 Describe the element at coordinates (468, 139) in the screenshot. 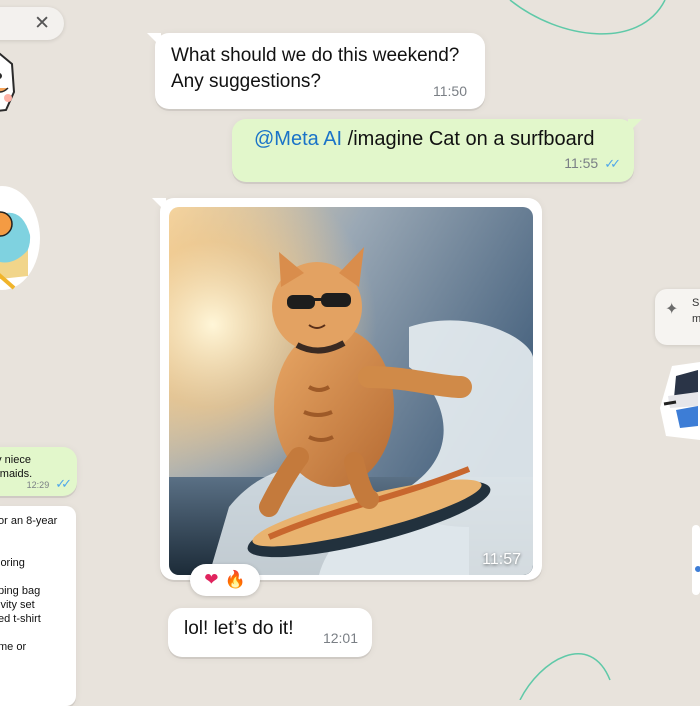

I see `imagine-command: /imagine Cat on a surfboard` at that location.